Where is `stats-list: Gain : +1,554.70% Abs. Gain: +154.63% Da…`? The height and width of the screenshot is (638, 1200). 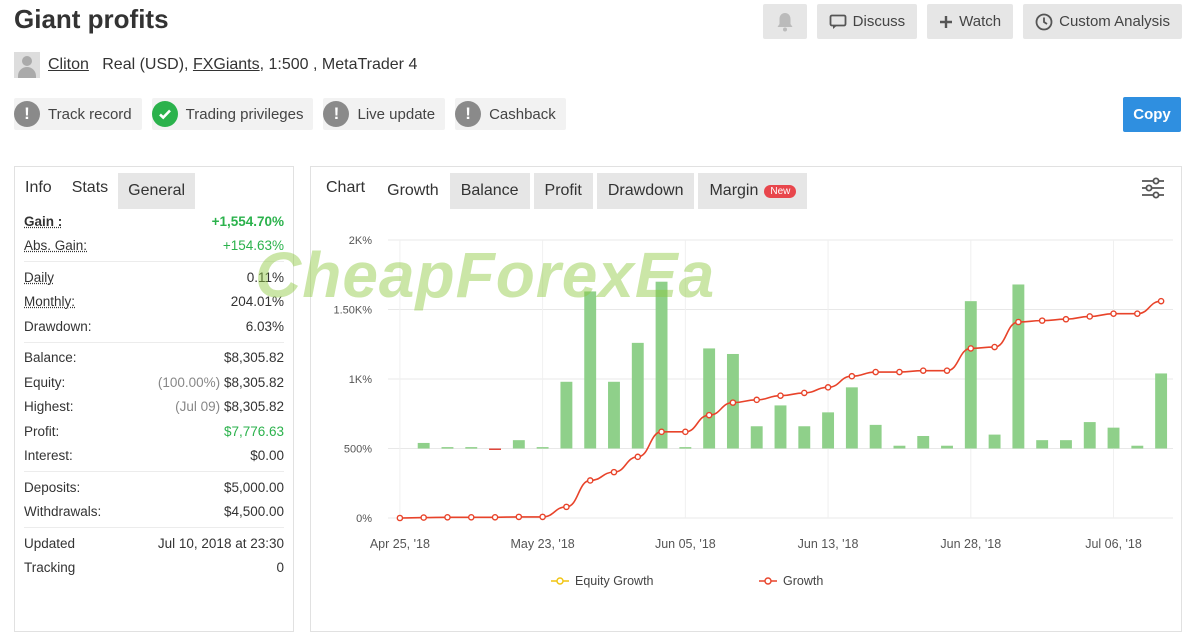
stats-list: Gain : +1,554.70% Abs. Gain: +154.63% Da… is located at coordinates (154, 394).